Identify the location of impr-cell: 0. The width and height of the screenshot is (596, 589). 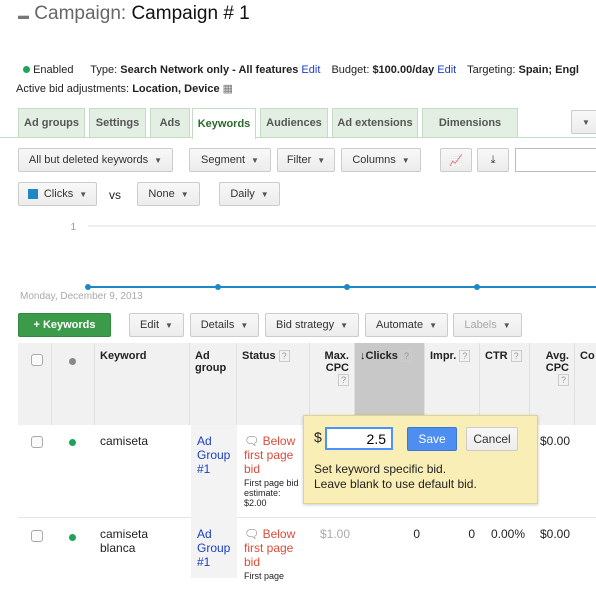
(471, 534).